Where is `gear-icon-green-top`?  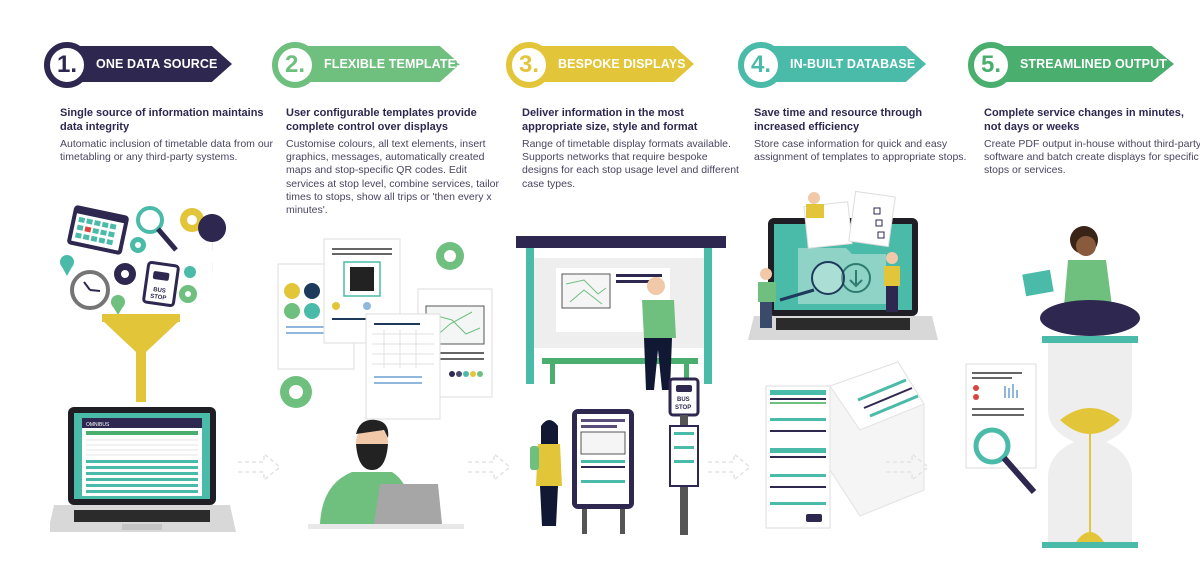
gear-icon-green-top is located at coordinates (450, 256).